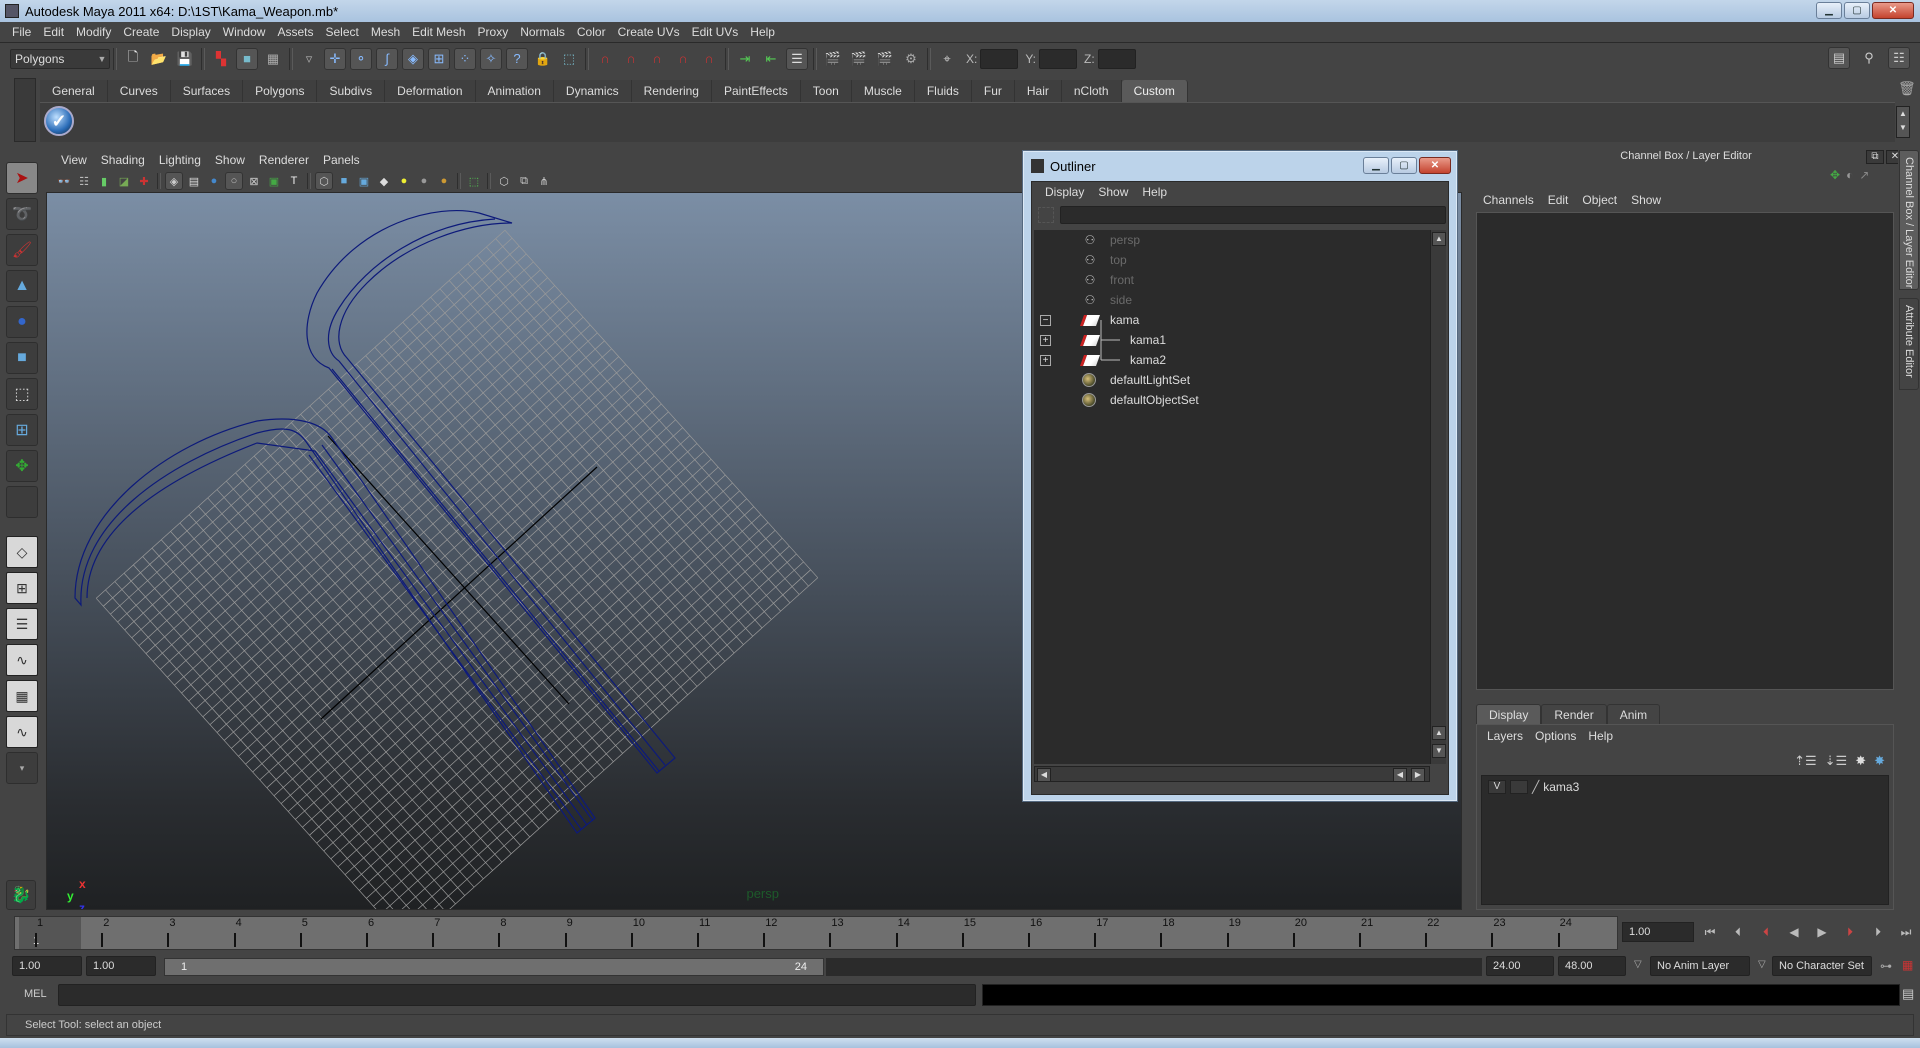 Image resolution: width=1920 pixels, height=1048 pixels. I want to click on xray-joints-icon: ⧉, so click(524, 181).